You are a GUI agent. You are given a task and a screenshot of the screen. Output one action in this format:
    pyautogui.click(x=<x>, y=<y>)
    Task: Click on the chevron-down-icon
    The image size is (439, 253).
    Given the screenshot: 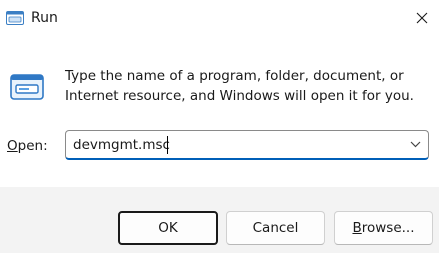 What is the action you would take?
    pyautogui.click(x=415, y=144)
    